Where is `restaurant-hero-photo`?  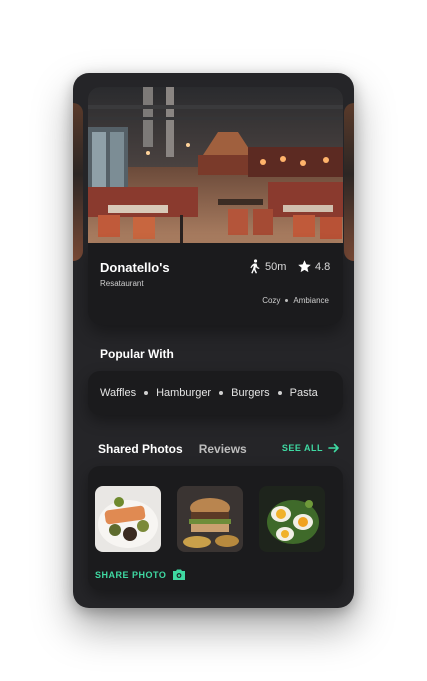 restaurant-hero-photo is located at coordinates (215, 172).